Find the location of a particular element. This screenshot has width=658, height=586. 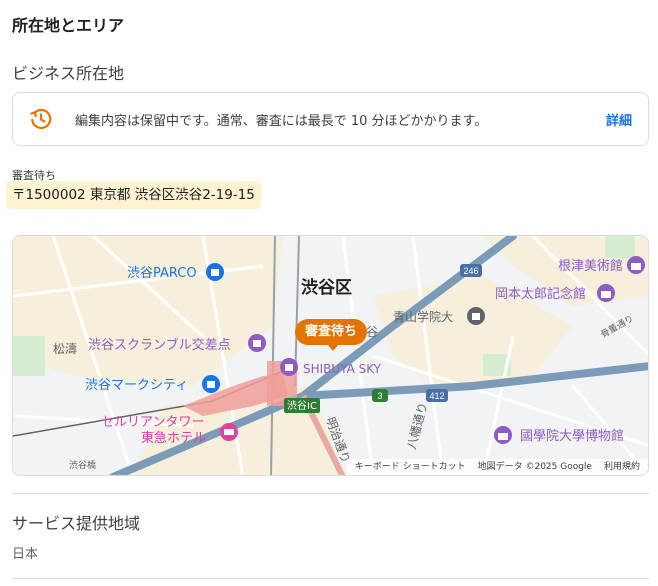

map-data-credit: 地図データ ©2025 Google is located at coordinates (534, 467).